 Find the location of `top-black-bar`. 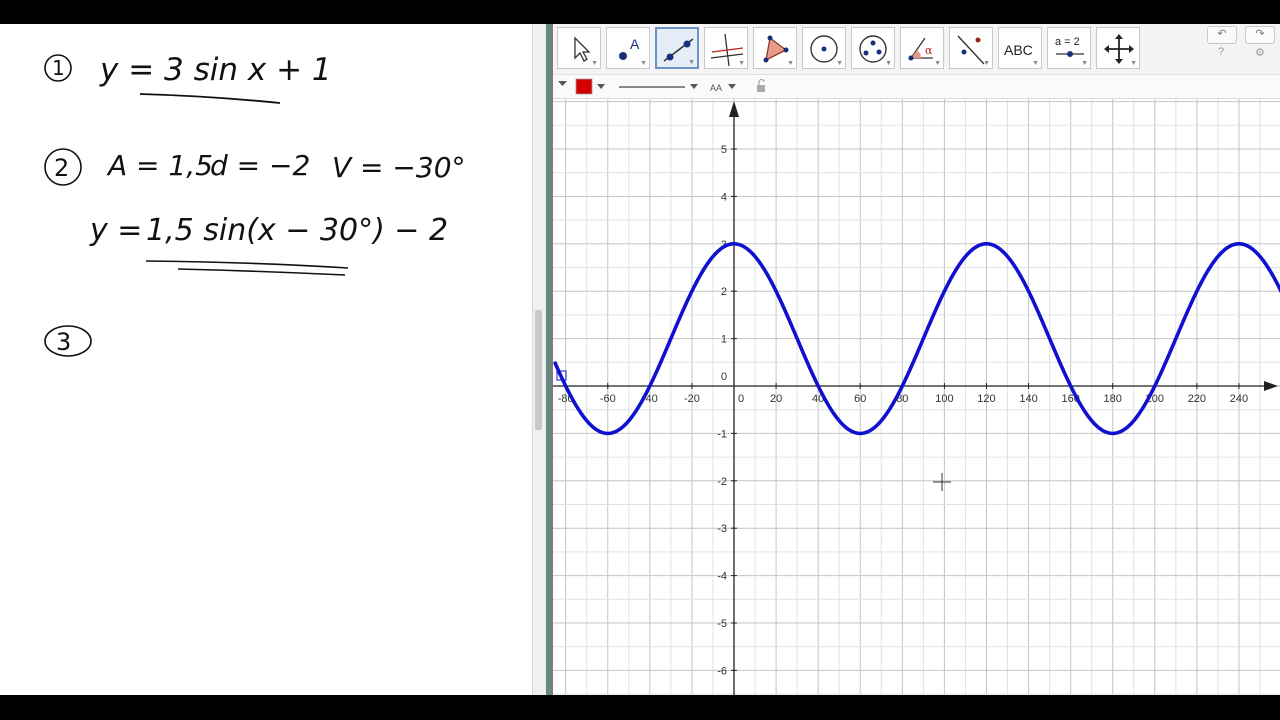

top-black-bar is located at coordinates (640, 12).